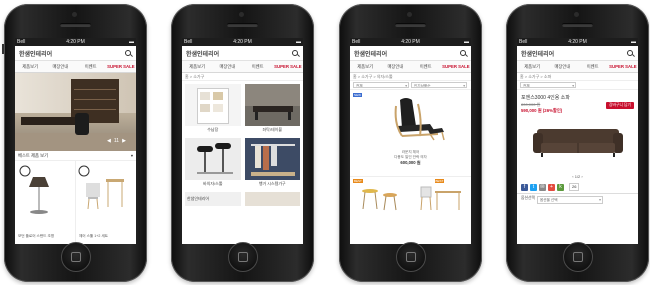  What do you see at coordinates (439, 85) in the screenshot?
I see `sort-select: 인기상품순` at bounding box center [439, 85].